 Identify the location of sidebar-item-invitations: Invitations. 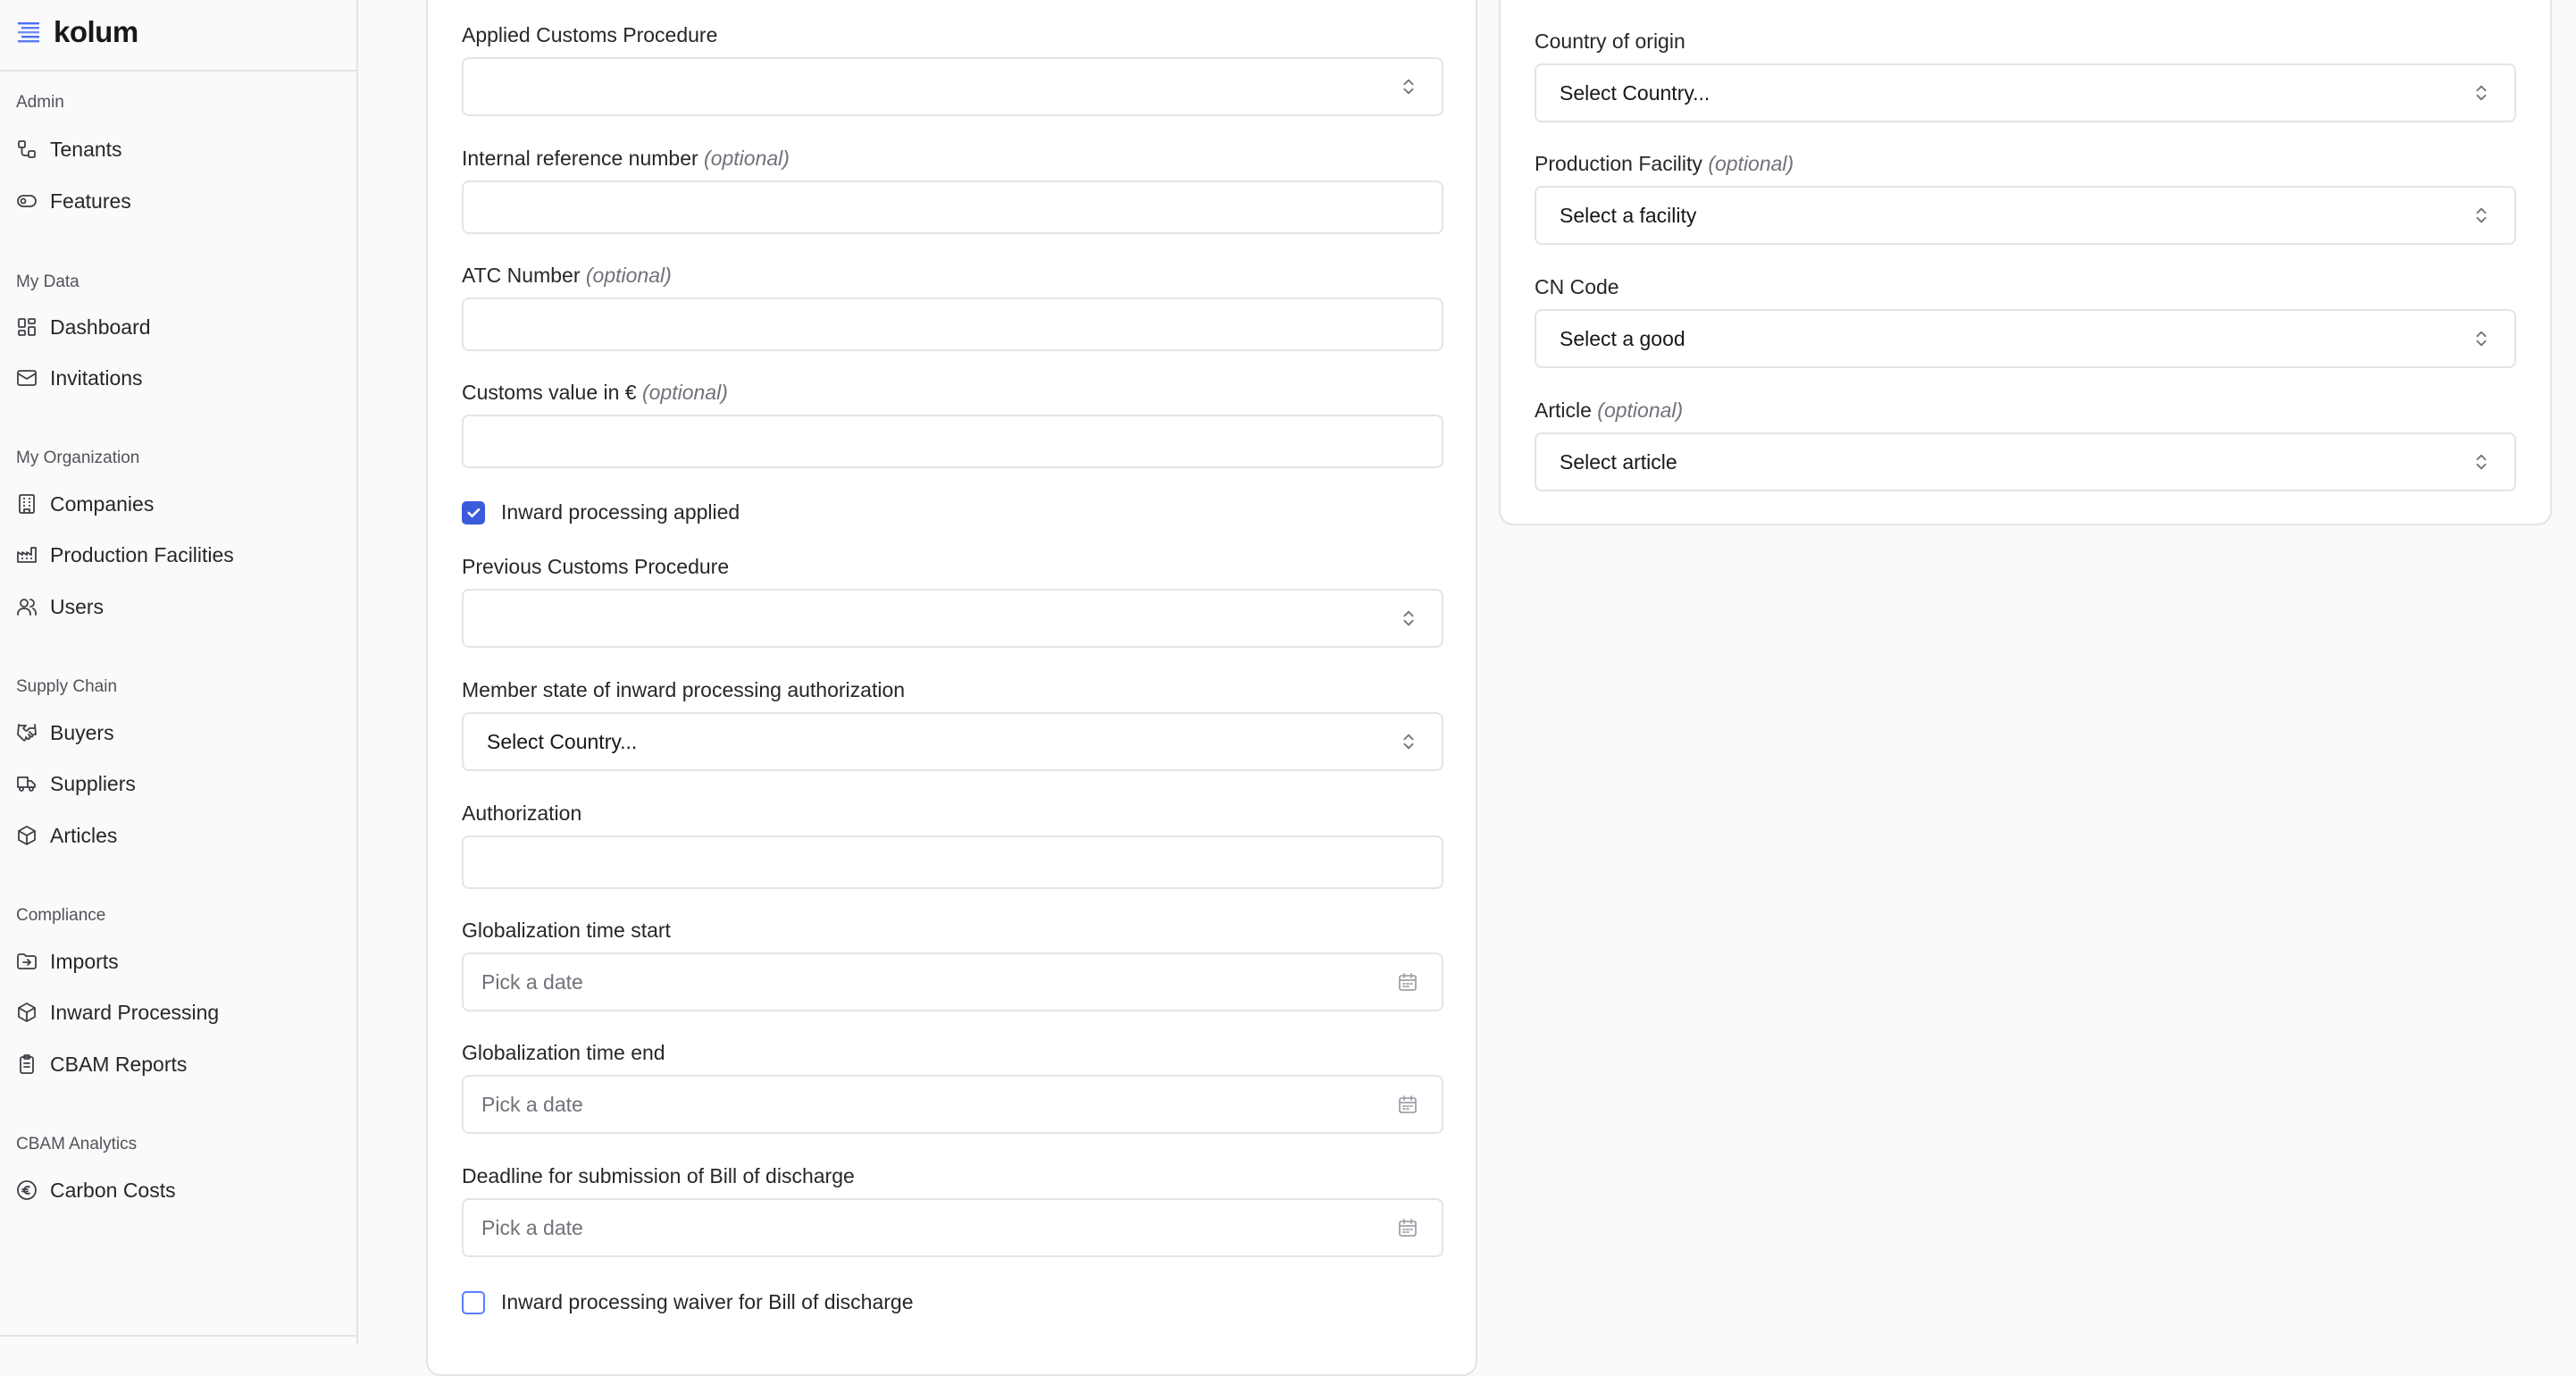
(182, 378).